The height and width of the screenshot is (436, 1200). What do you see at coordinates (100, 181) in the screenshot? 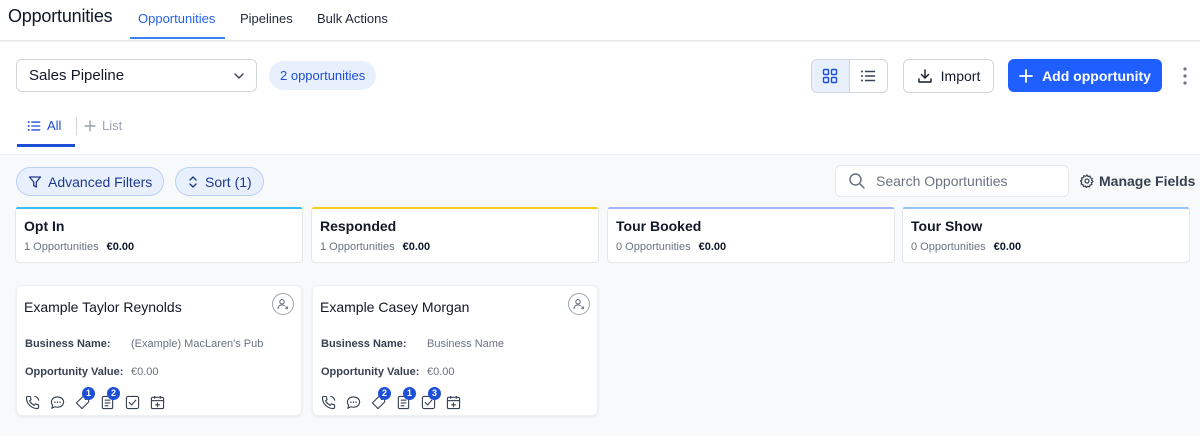
I see `advanced-filters-label: Advanced Filters` at bounding box center [100, 181].